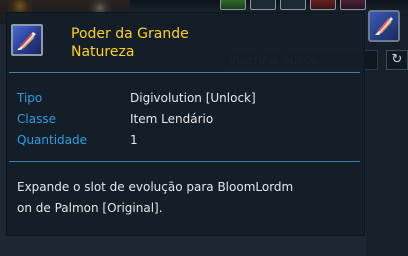  What do you see at coordinates (193, 98) in the screenshot?
I see `property-value: Digivolution [Unlock]` at bounding box center [193, 98].